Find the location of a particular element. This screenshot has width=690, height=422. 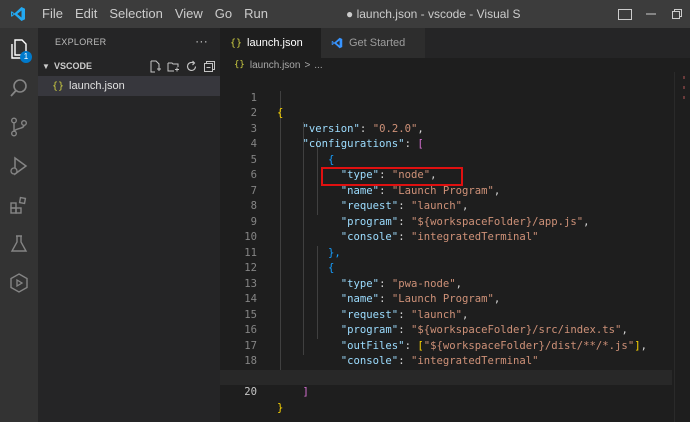

explorer-title: EXPLORER is located at coordinates (81, 42).